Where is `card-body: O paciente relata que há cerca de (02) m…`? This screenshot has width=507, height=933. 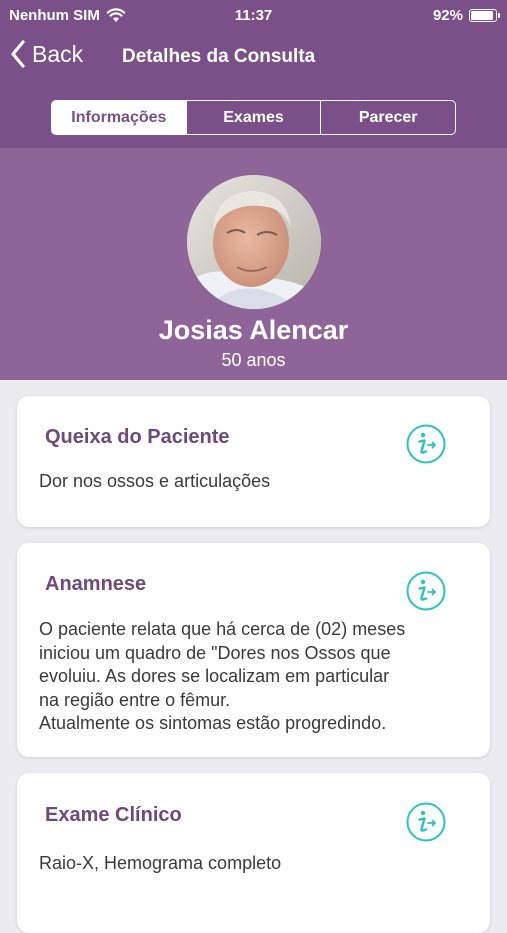 card-body: O paciente relata que há cerca de (02) m… is located at coordinates (222, 676).